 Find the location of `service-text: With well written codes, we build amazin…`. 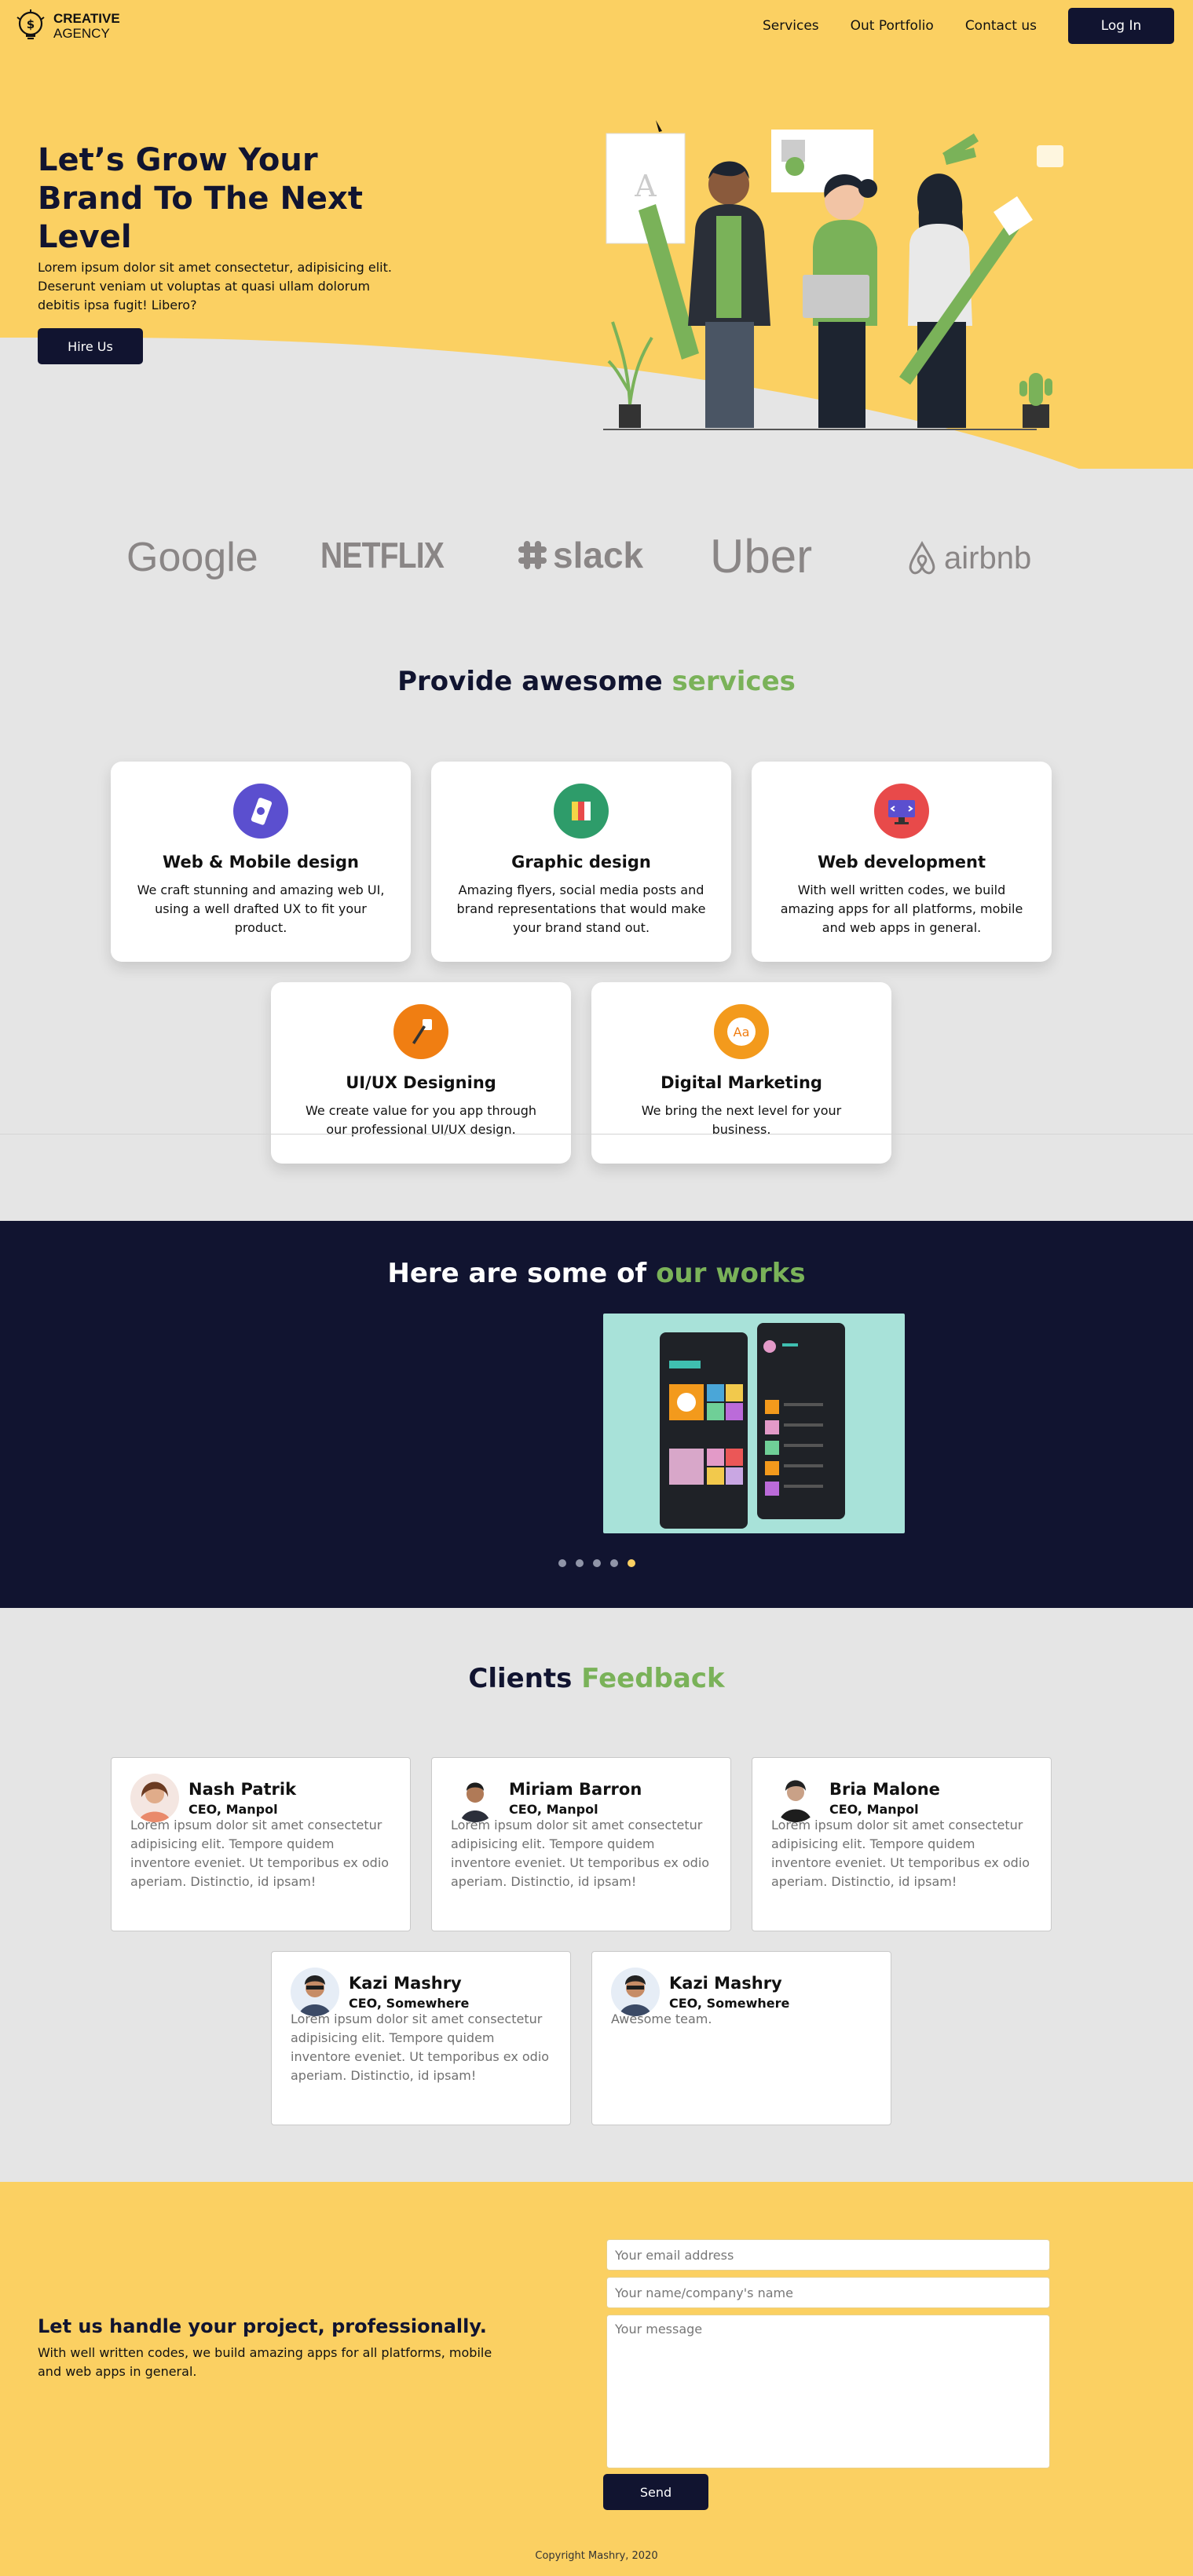

service-text: With well written codes, we build amazin… is located at coordinates (902, 909).